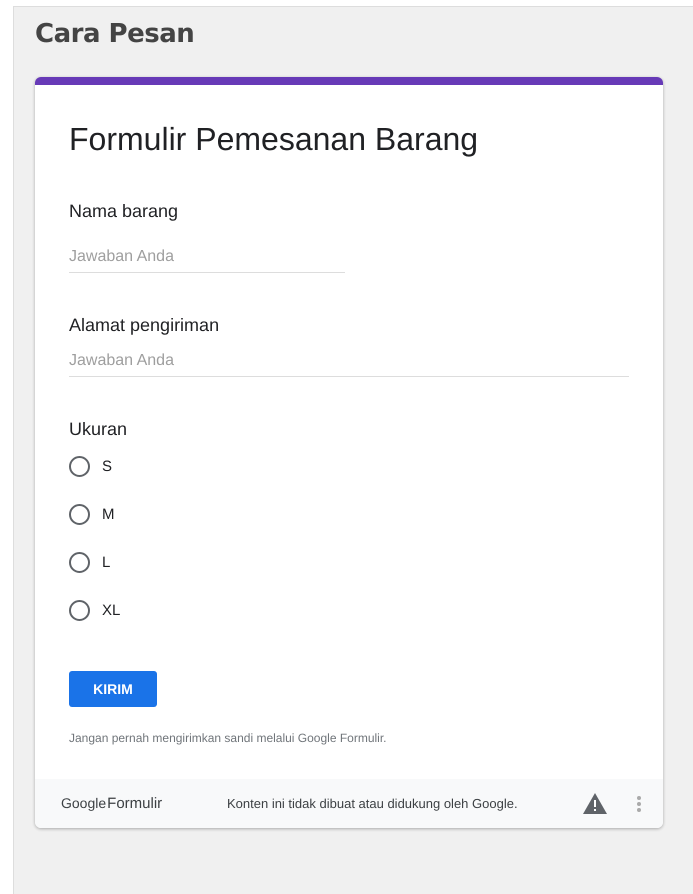 This screenshot has width=693, height=894. I want to click on logo-brand-text: Google, so click(83, 803).